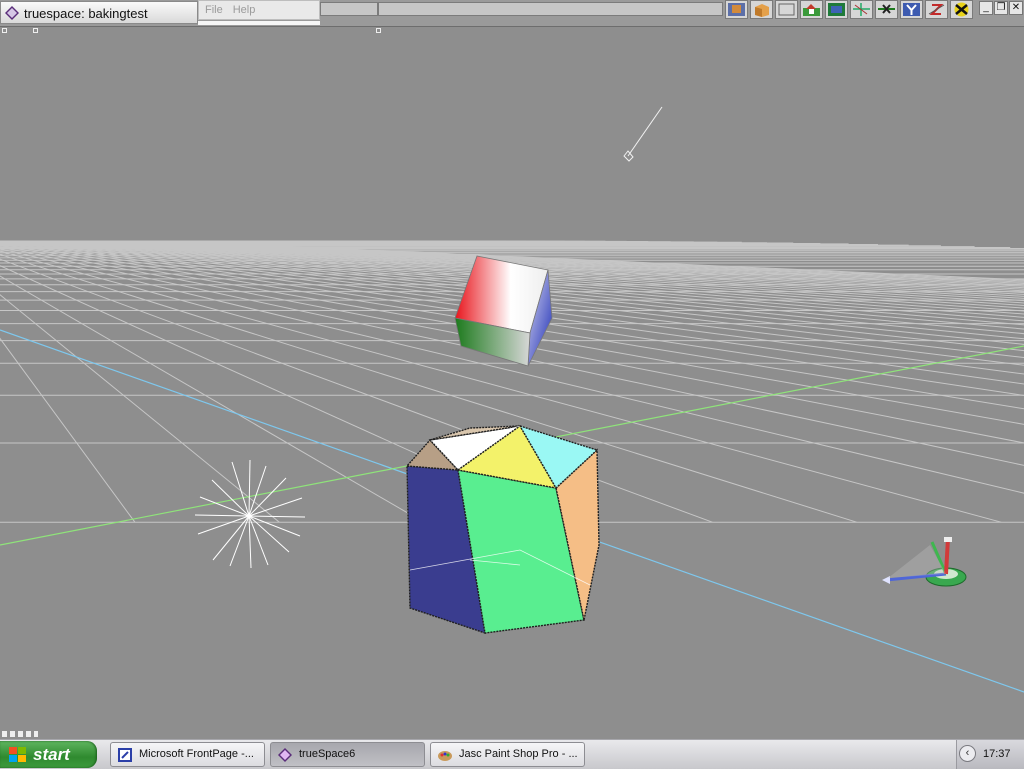 This screenshot has height=769, width=1024. Describe the element at coordinates (86, 13) in the screenshot. I see `window-title: truespace: bakingtest` at that location.